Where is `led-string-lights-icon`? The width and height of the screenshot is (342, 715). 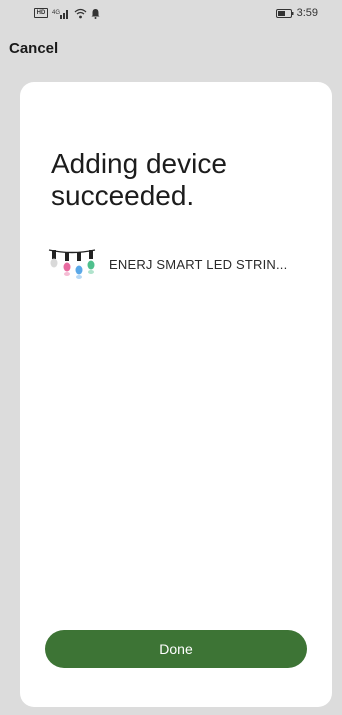
led-string-lights-icon is located at coordinates (72, 264).